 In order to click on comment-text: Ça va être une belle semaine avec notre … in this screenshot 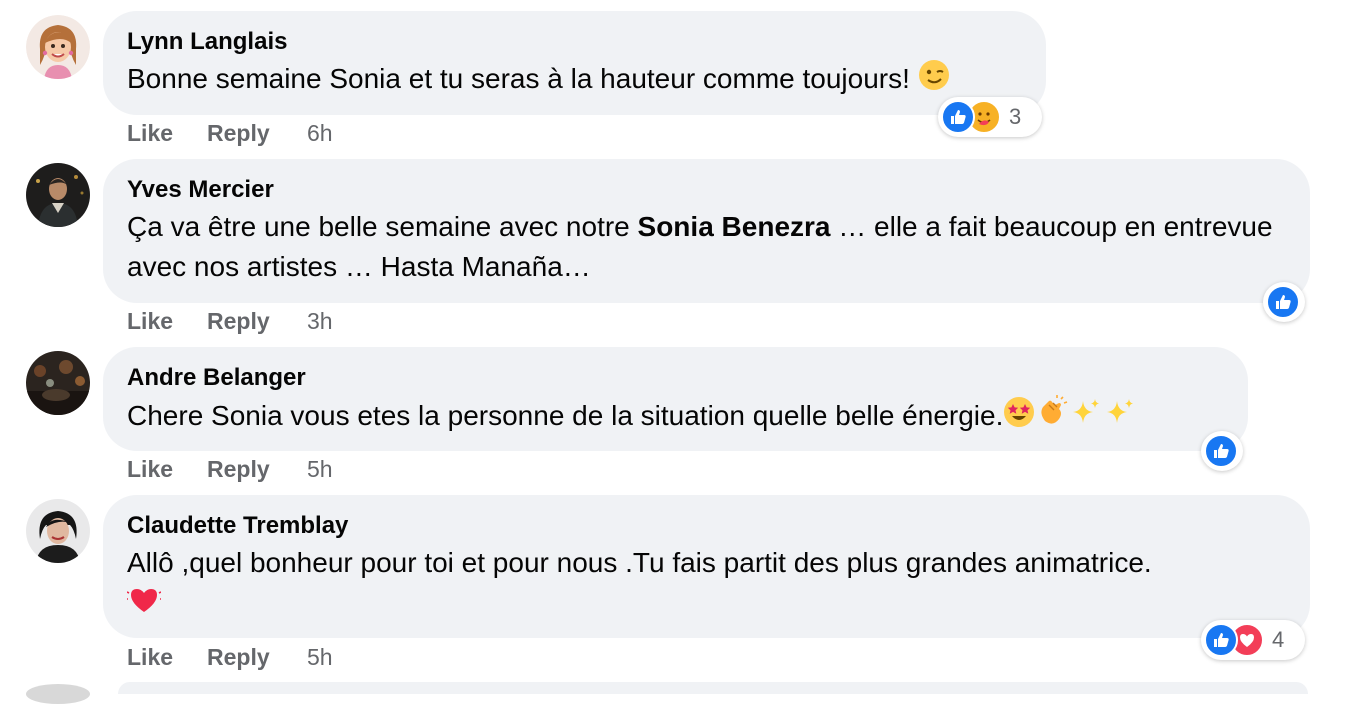, I will do `click(706, 247)`.